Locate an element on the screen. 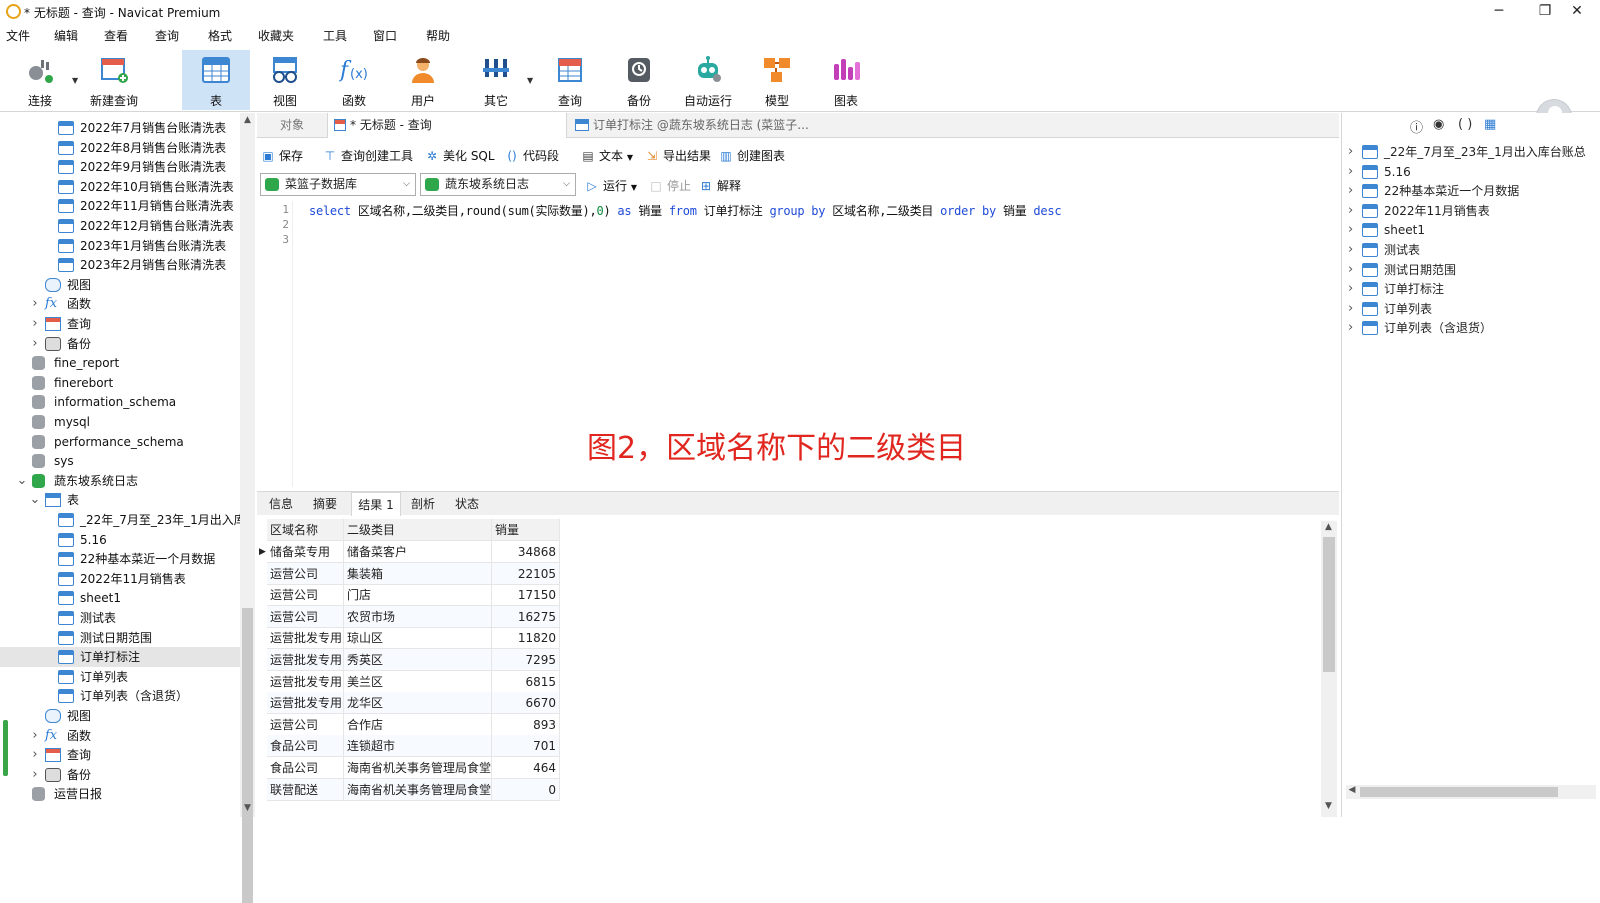 The image size is (1600, 903). toolbar-automation-button: 自动运行 is located at coordinates (708, 80).